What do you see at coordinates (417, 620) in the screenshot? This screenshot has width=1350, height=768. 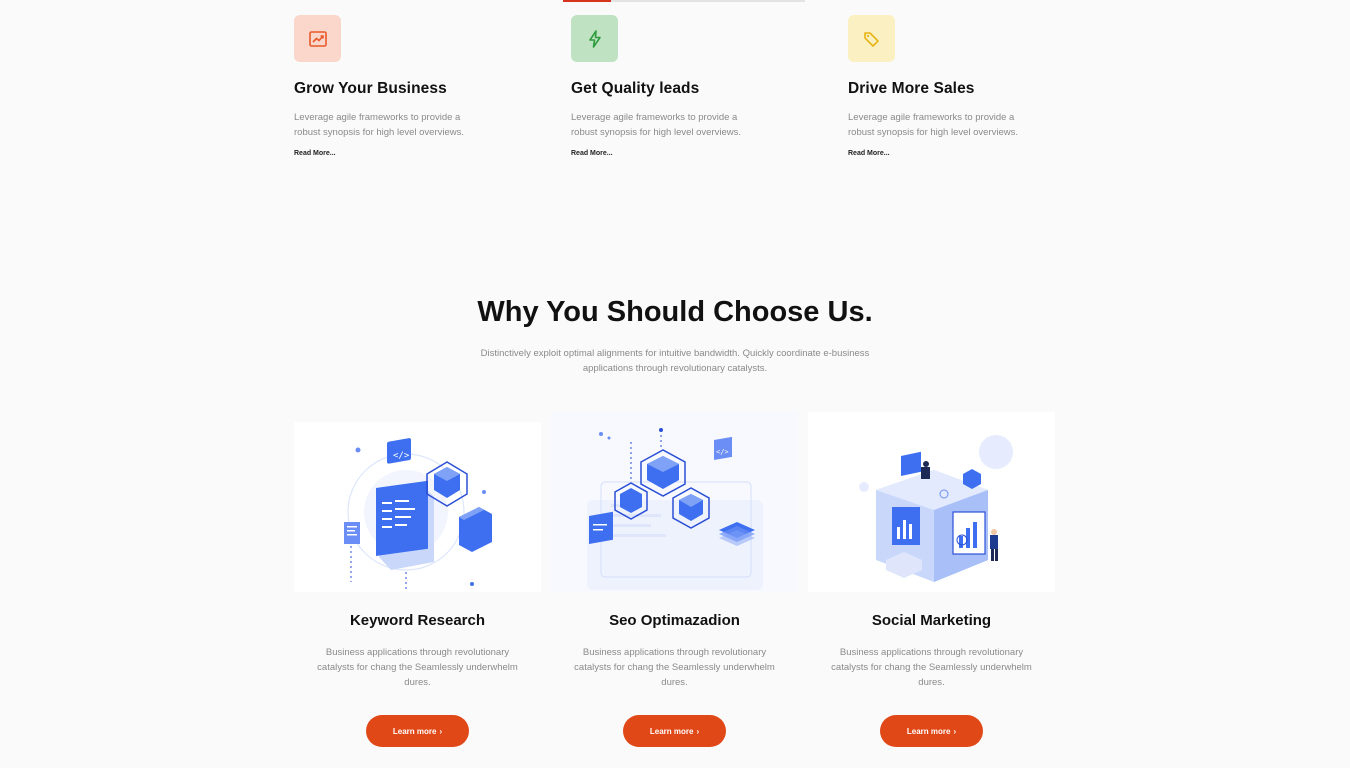 I see `card-title: Keyword Research` at bounding box center [417, 620].